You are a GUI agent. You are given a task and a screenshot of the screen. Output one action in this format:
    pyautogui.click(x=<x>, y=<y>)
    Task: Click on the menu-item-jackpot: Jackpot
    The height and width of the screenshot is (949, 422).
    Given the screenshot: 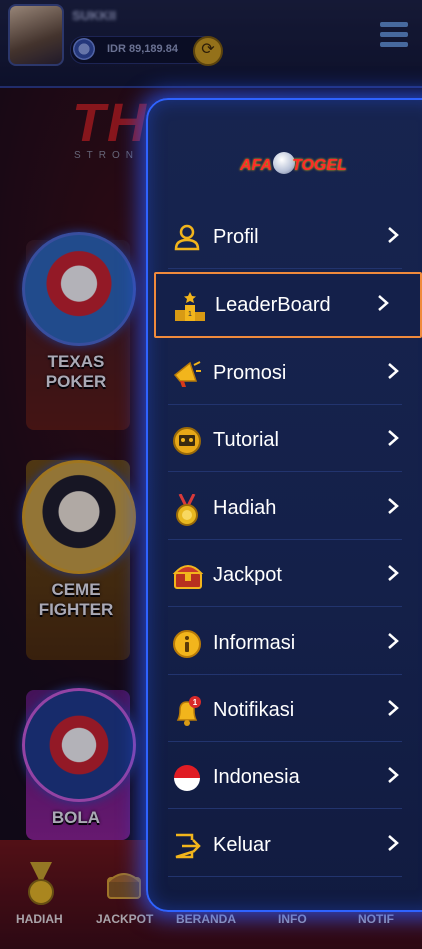 What is the action you would take?
    pyautogui.click(x=285, y=575)
    